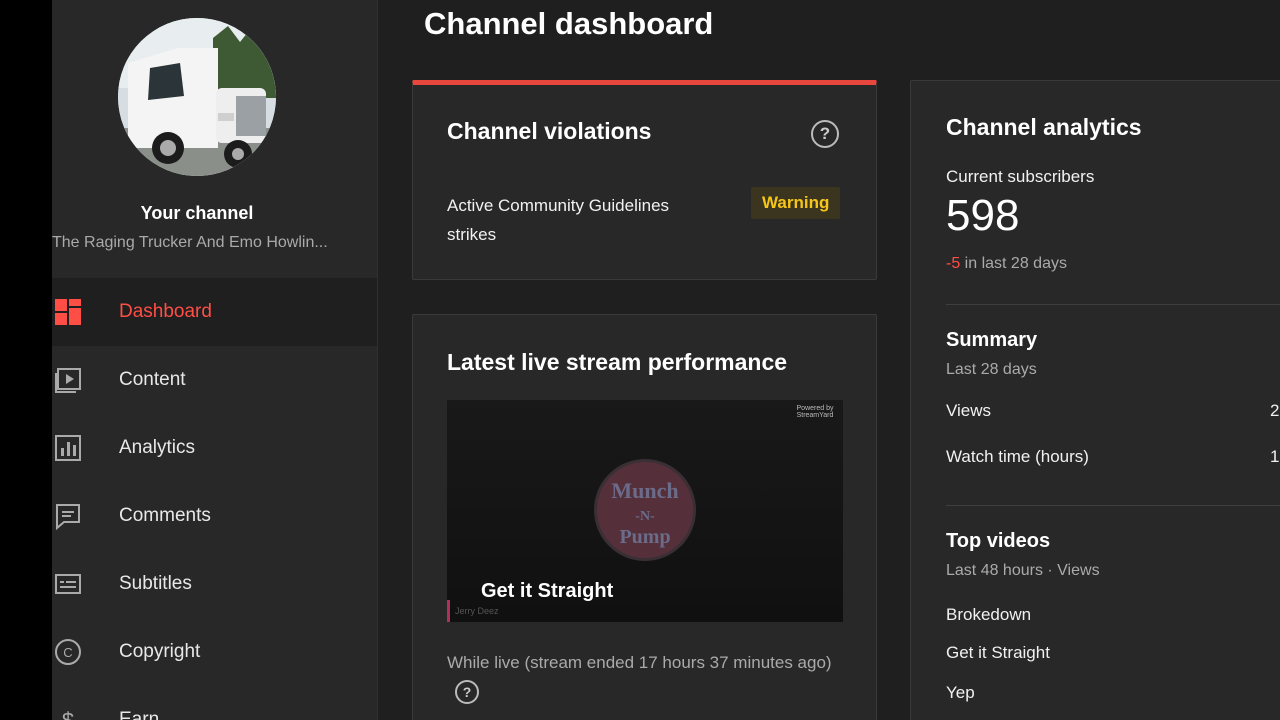  What do you see at coordinates (547, 591) in the screenshot?
I see `thumbnail-title: Get it Straight` at bounding box center [547, 591].